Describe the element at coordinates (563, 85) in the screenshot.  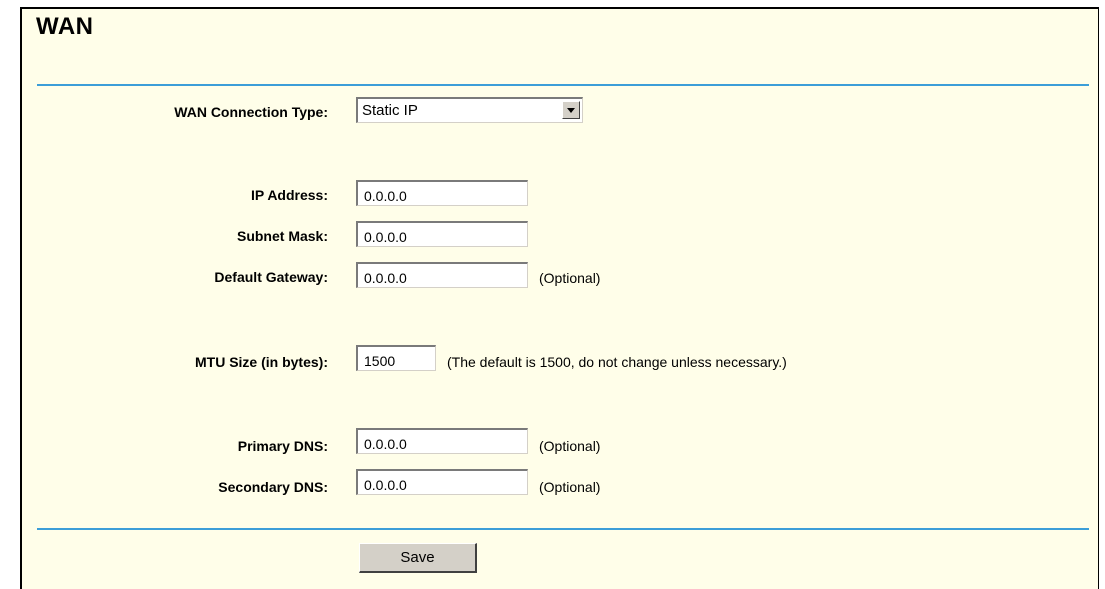
I see `top-divider` at that location.